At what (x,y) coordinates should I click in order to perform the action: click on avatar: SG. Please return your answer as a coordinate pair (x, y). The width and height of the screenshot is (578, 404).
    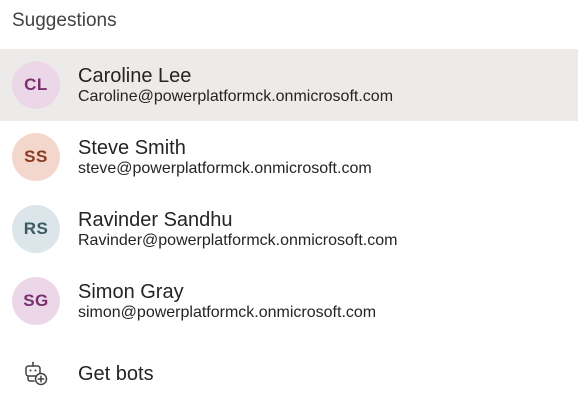
    Looking at the image, I should click on (36, 301).